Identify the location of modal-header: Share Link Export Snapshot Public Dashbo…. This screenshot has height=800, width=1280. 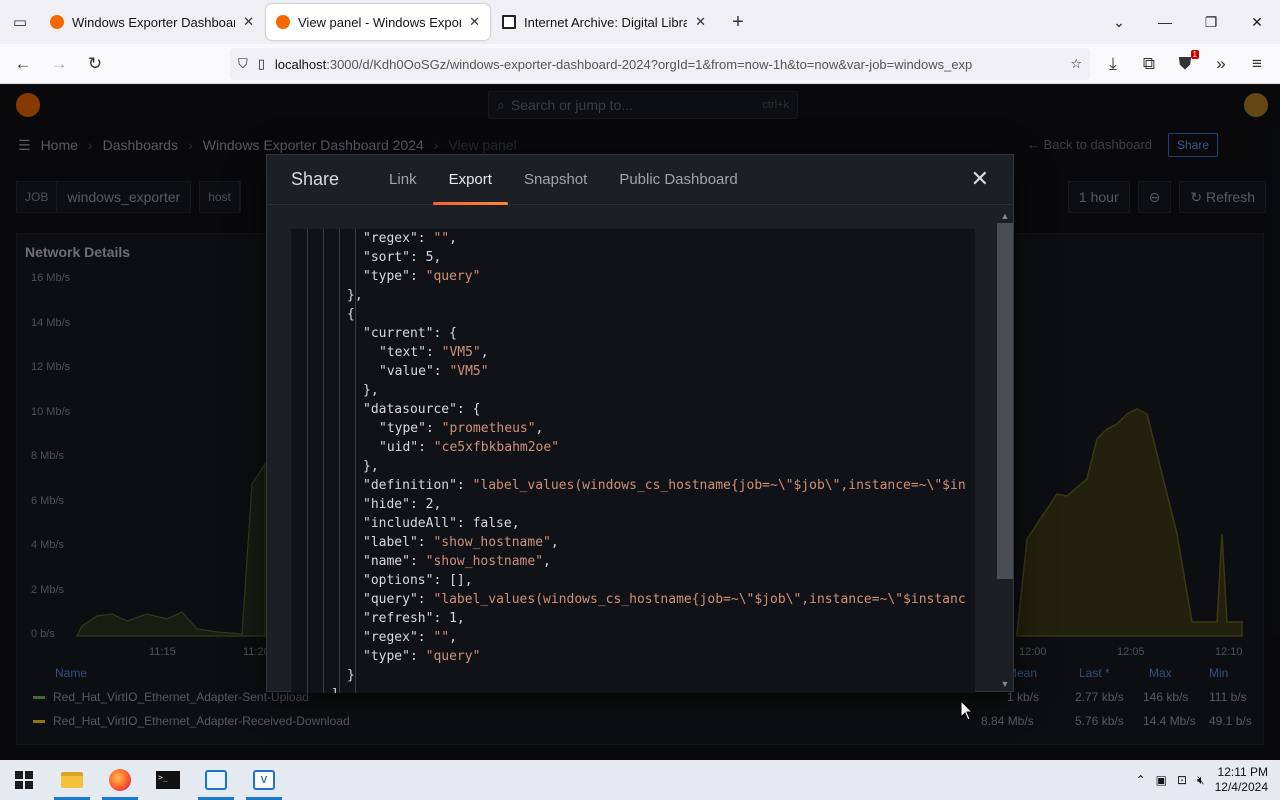
(640, 180).